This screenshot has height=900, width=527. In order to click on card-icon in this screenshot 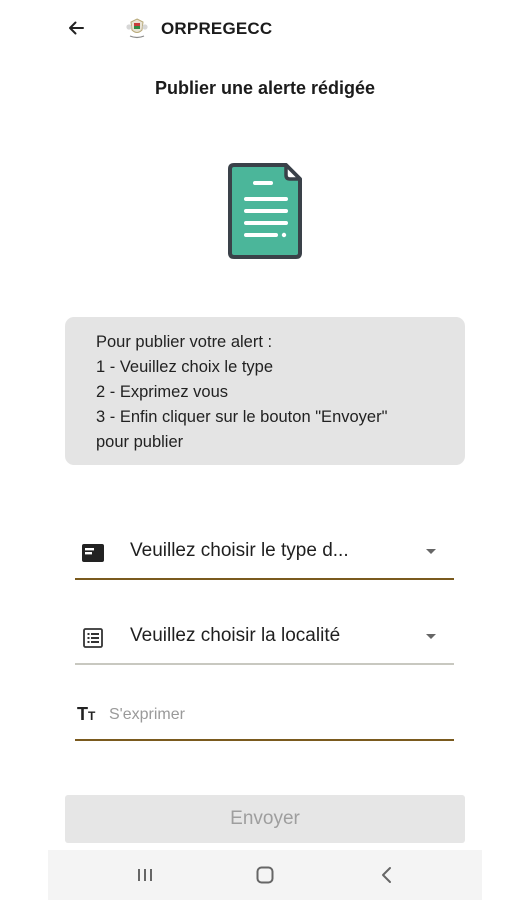, I will do `click(93, 553)`.